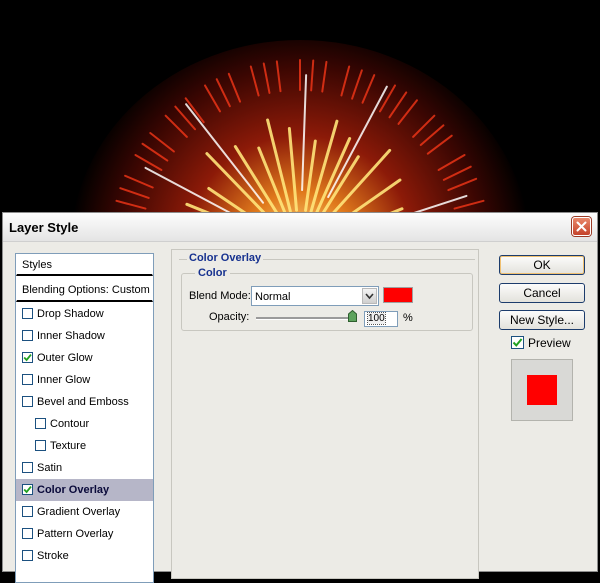 The image size is (600, 583). I want to click on style-item-color-overlay: Color Overlay, so click(84, 490).